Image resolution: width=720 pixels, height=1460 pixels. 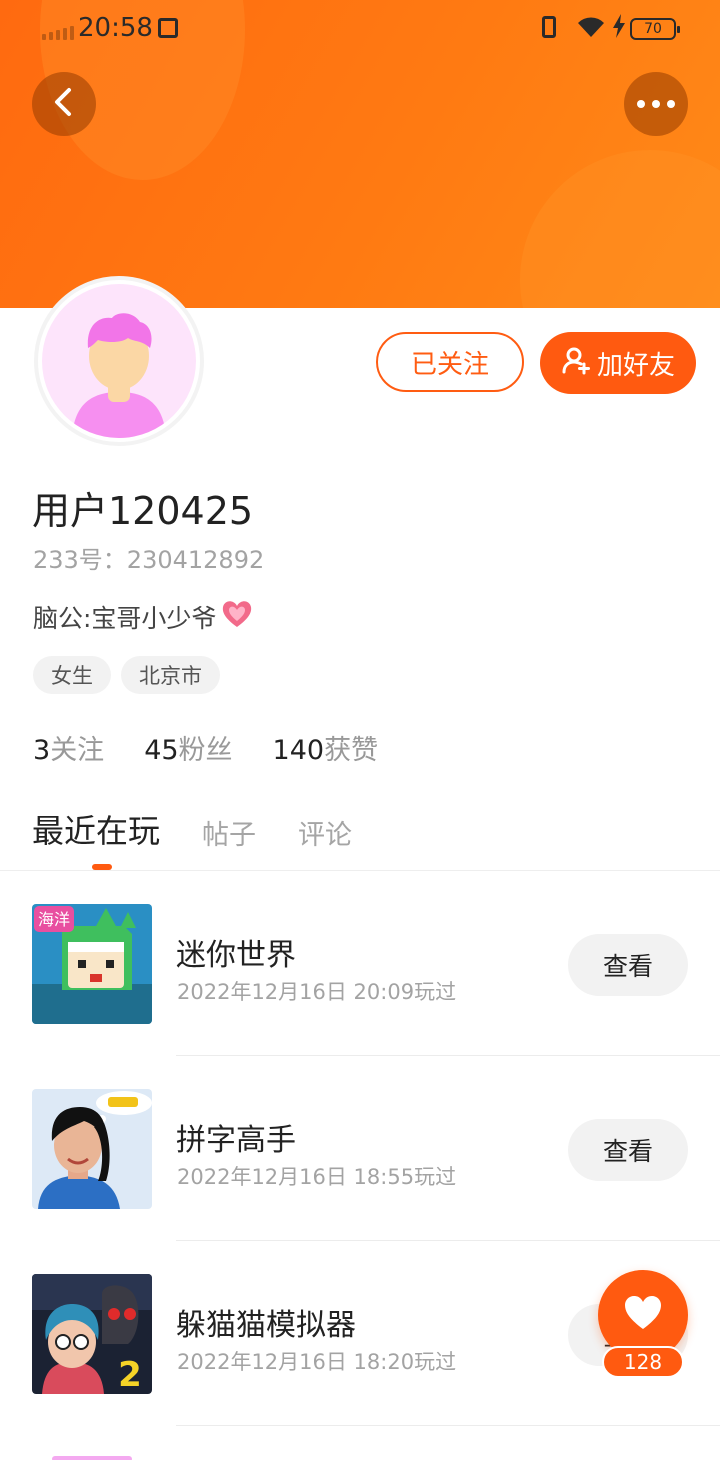 I want to click on charging-icon, so click(x=619, y=28).